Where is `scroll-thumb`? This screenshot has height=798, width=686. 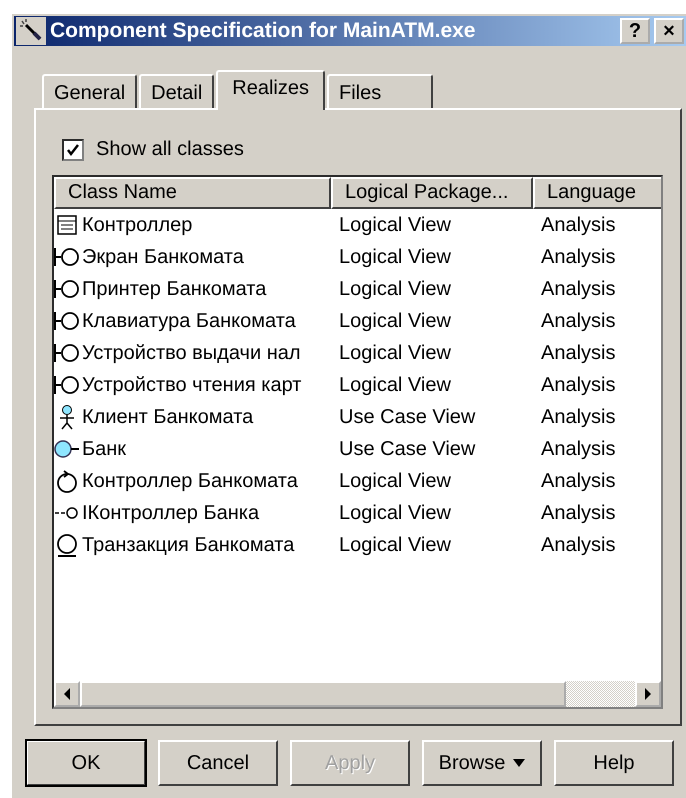 scroll-thumb is located at coordinates (323, 694).